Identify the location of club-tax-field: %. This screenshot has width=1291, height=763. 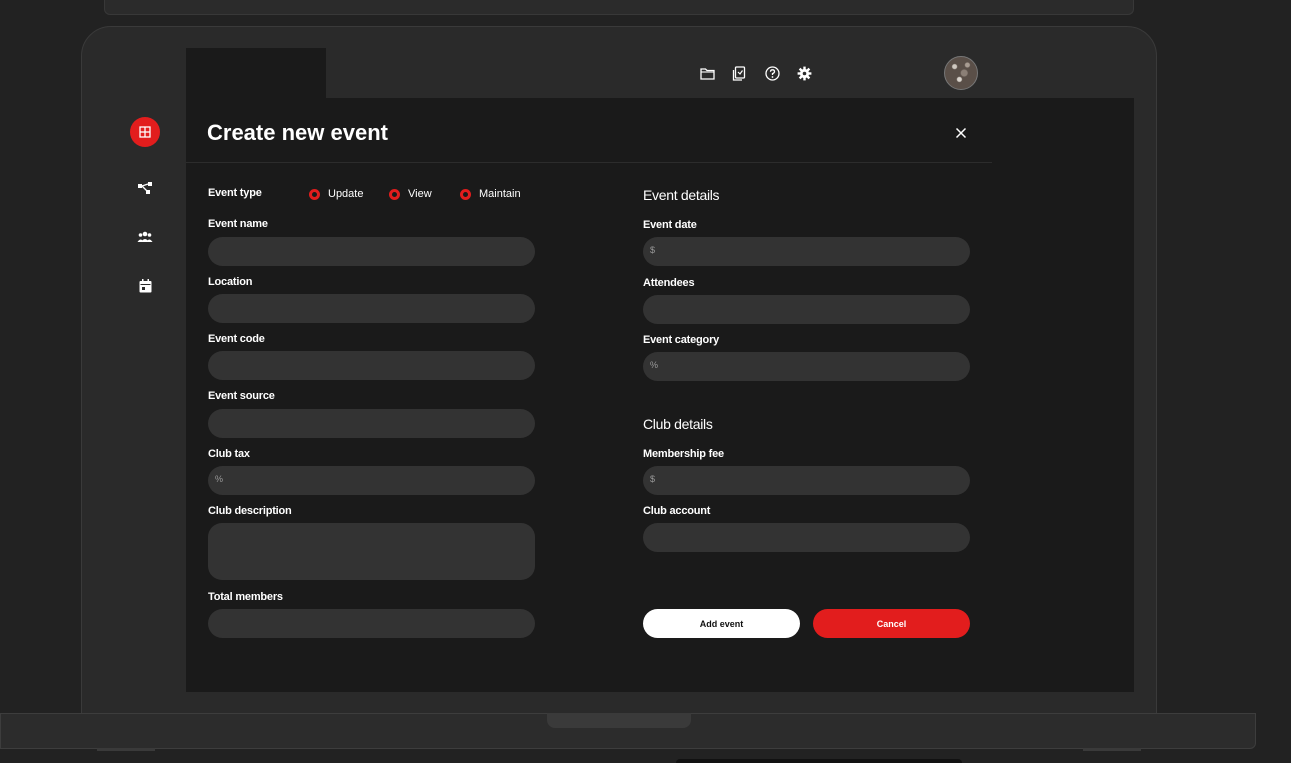
(371, 480).